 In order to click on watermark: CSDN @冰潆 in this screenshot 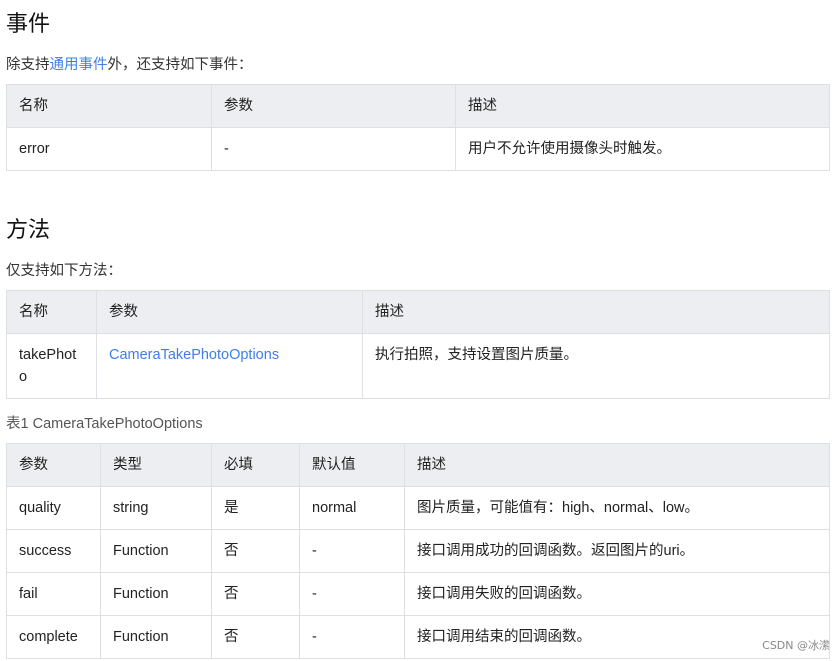, I will do `click(796, 645)`.